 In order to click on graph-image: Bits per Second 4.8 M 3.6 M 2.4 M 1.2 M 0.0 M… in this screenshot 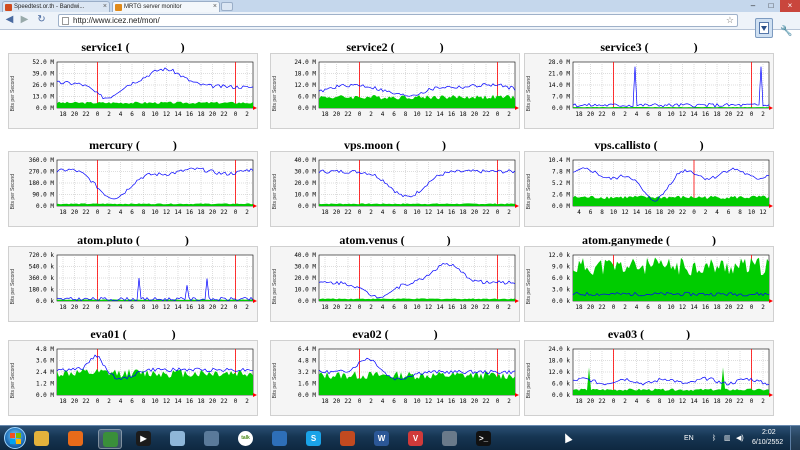, I will do `click(133, 378)`.